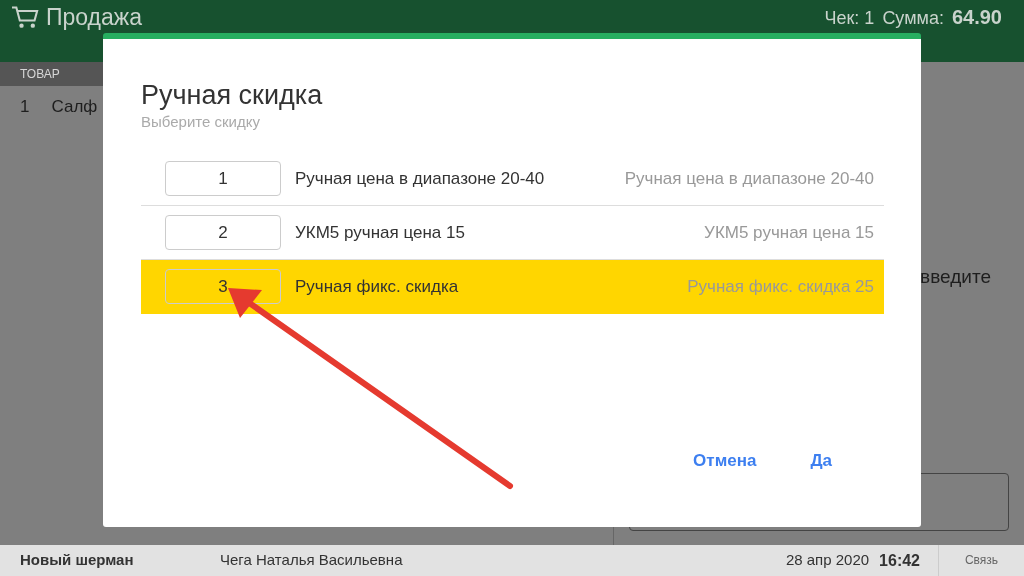 The width and height of the screenshot is (1024, 576). Describe the element at coordinates (827, 560) in the screenshot. I see `date-text: 28 апр 2020` at that location.